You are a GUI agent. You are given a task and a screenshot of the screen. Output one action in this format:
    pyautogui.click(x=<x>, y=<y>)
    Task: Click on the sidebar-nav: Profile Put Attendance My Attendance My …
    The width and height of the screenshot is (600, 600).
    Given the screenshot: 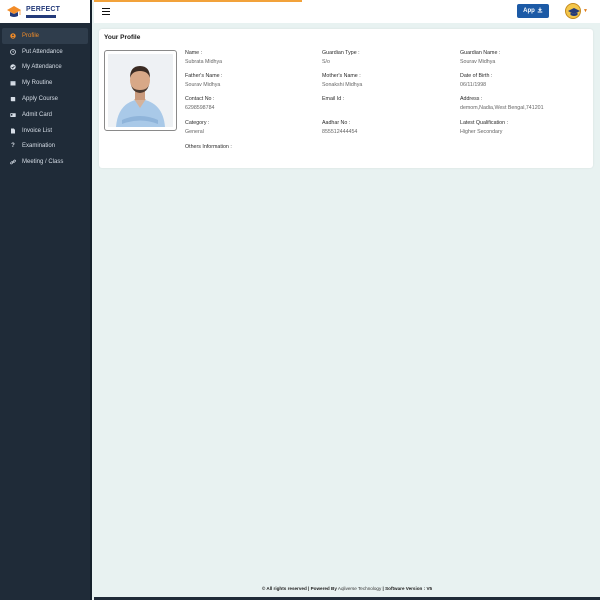 What is the action you would take?
    pyautogui.click(x=45, y=96)
    